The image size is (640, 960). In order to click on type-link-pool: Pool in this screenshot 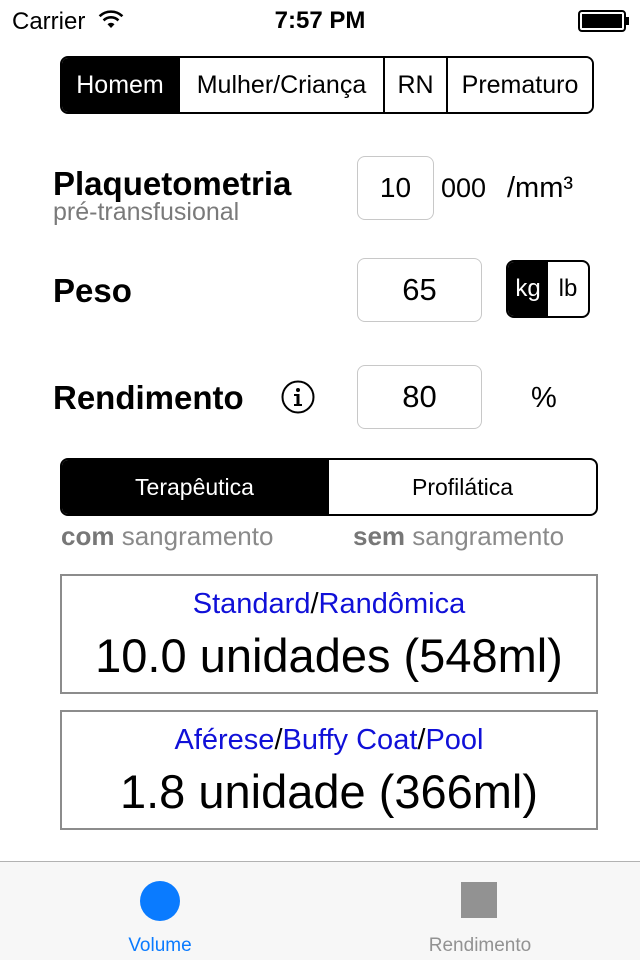, I will do `click(454, 740)`.